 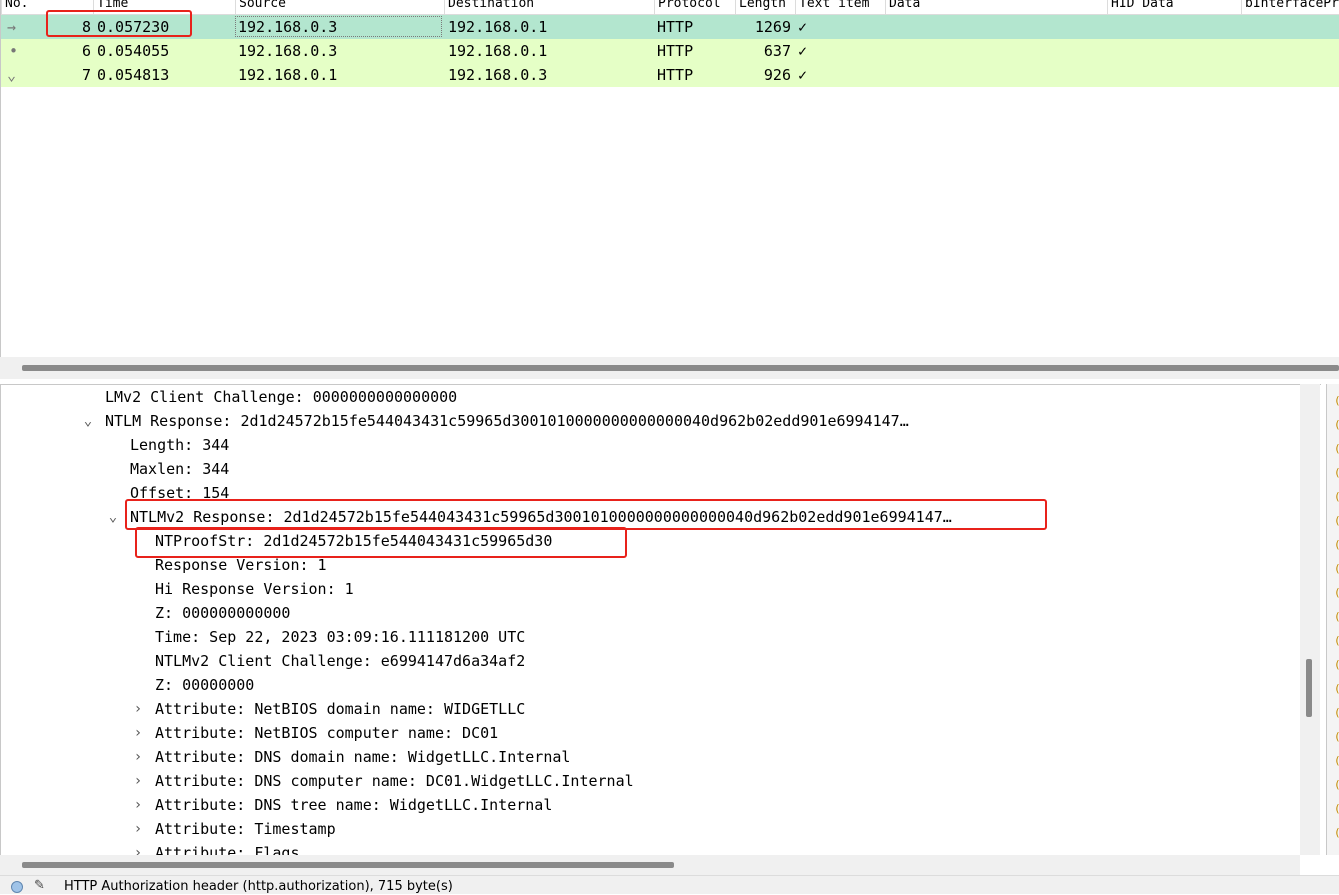 I want to click on packet-time: 0.054055, so click(x=133, y=51).